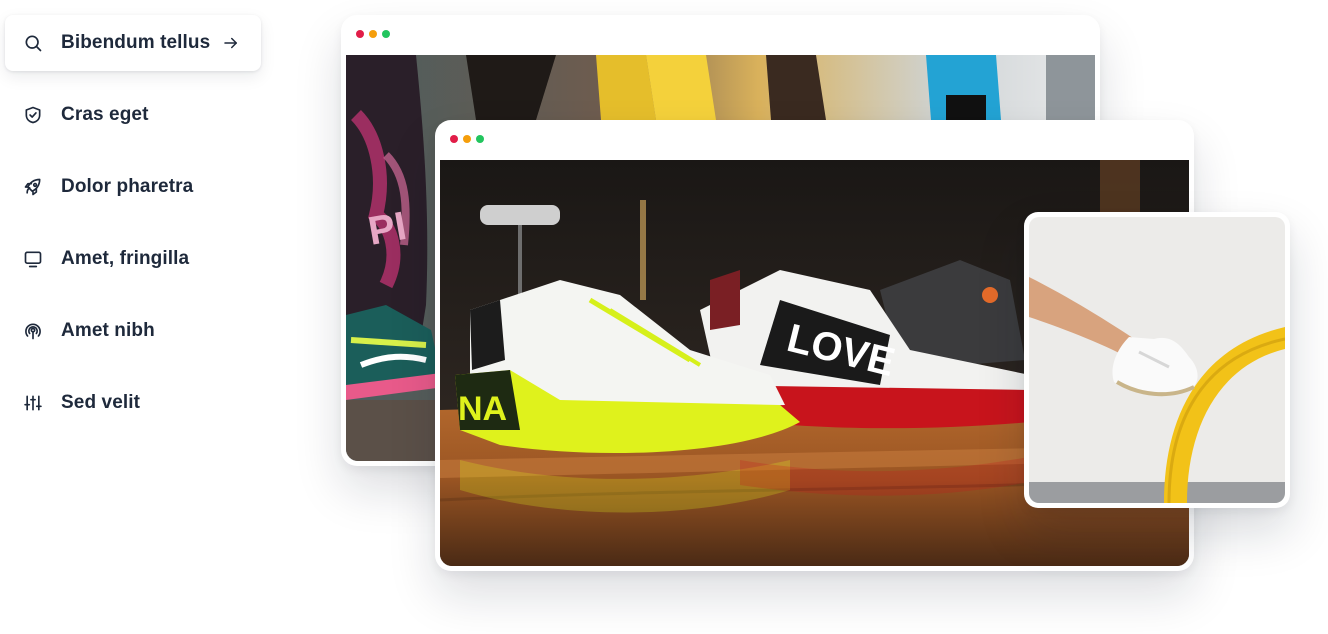 The image size is (1328, 634). I want to click on sidebar-item-label: Amet nibh, so click(108, 330).